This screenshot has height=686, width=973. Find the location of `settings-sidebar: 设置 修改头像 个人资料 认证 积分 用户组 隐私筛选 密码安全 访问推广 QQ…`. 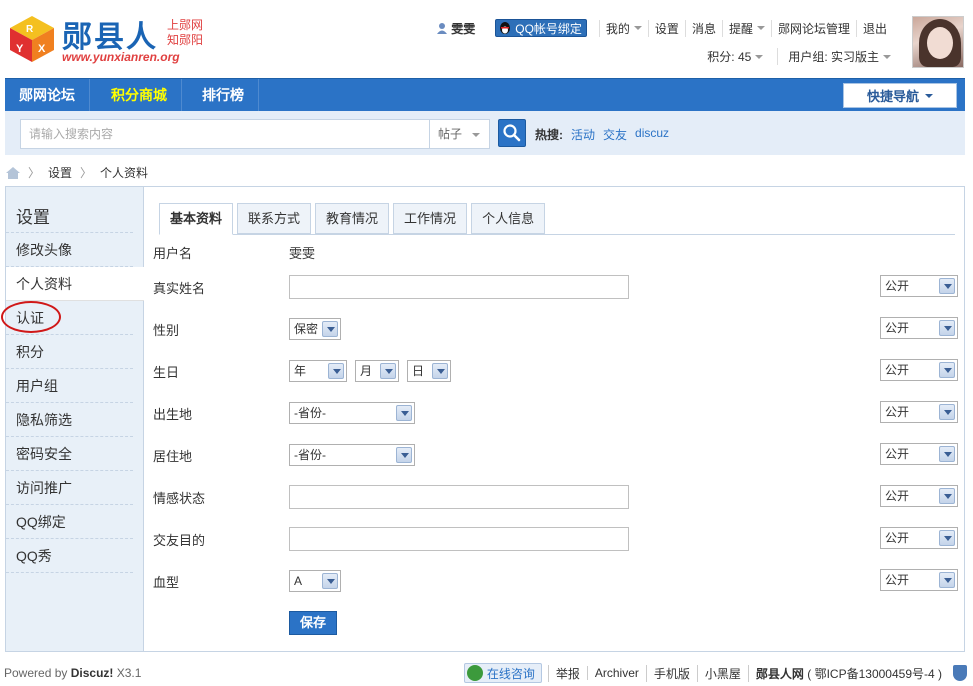

settings-sidebar: 设置 修改头像 个人资料 认证 积分 用户组 隐私筛选 密码安全 访问推广 QQ… is located at coordinates (72, 419).